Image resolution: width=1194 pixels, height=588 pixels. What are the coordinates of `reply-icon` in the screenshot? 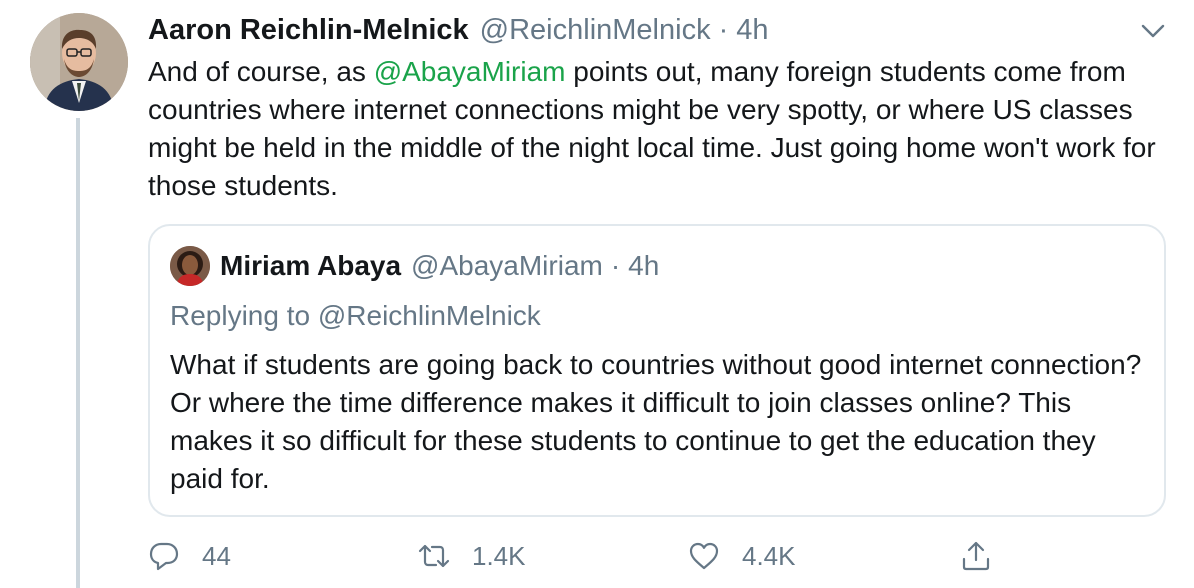 It's located at (164, 556).